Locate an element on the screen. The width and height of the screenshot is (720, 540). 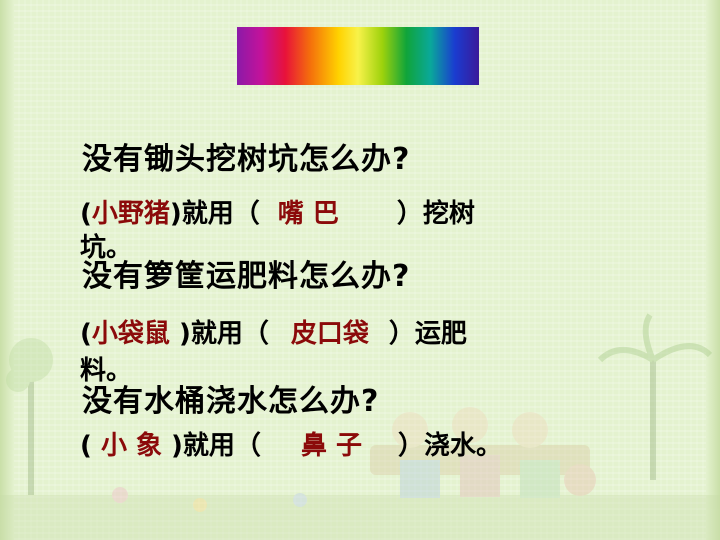
tail-text: ）挖树 is located at coordinates (435, 214).